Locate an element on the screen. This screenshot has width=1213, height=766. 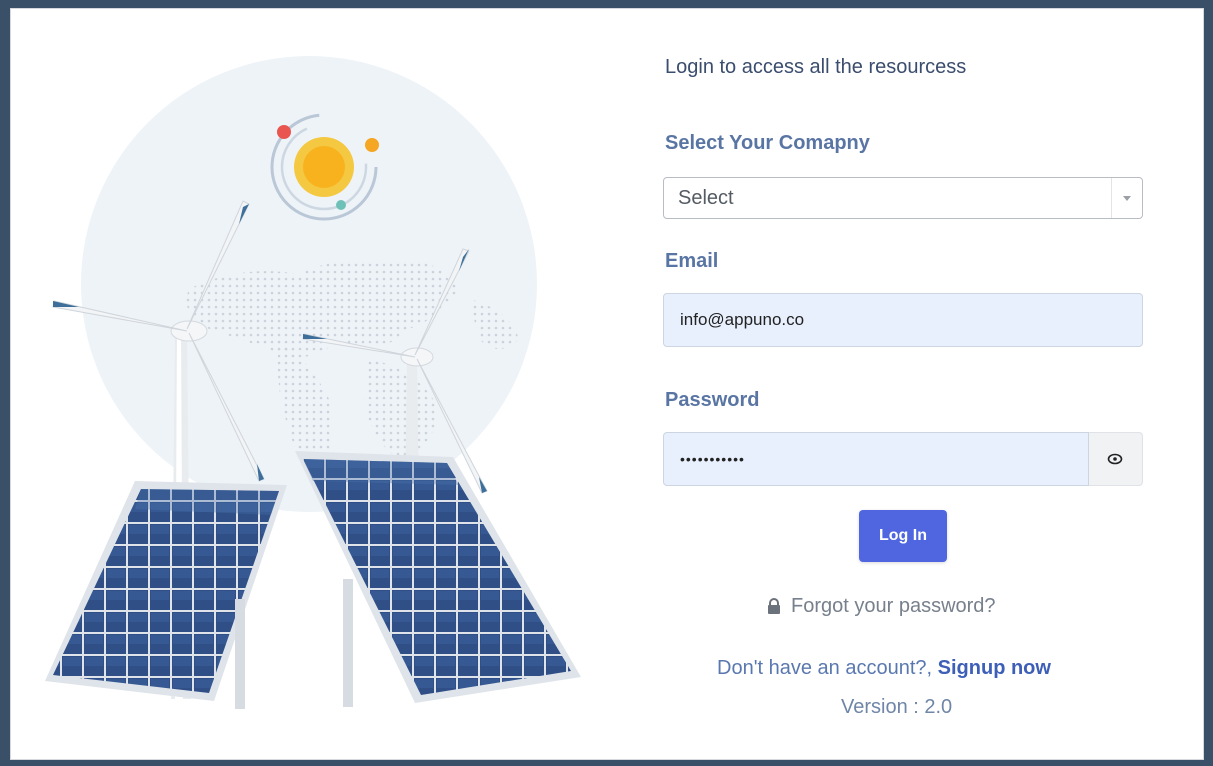
show-password-toggle is located at coordinates (1116, 459).